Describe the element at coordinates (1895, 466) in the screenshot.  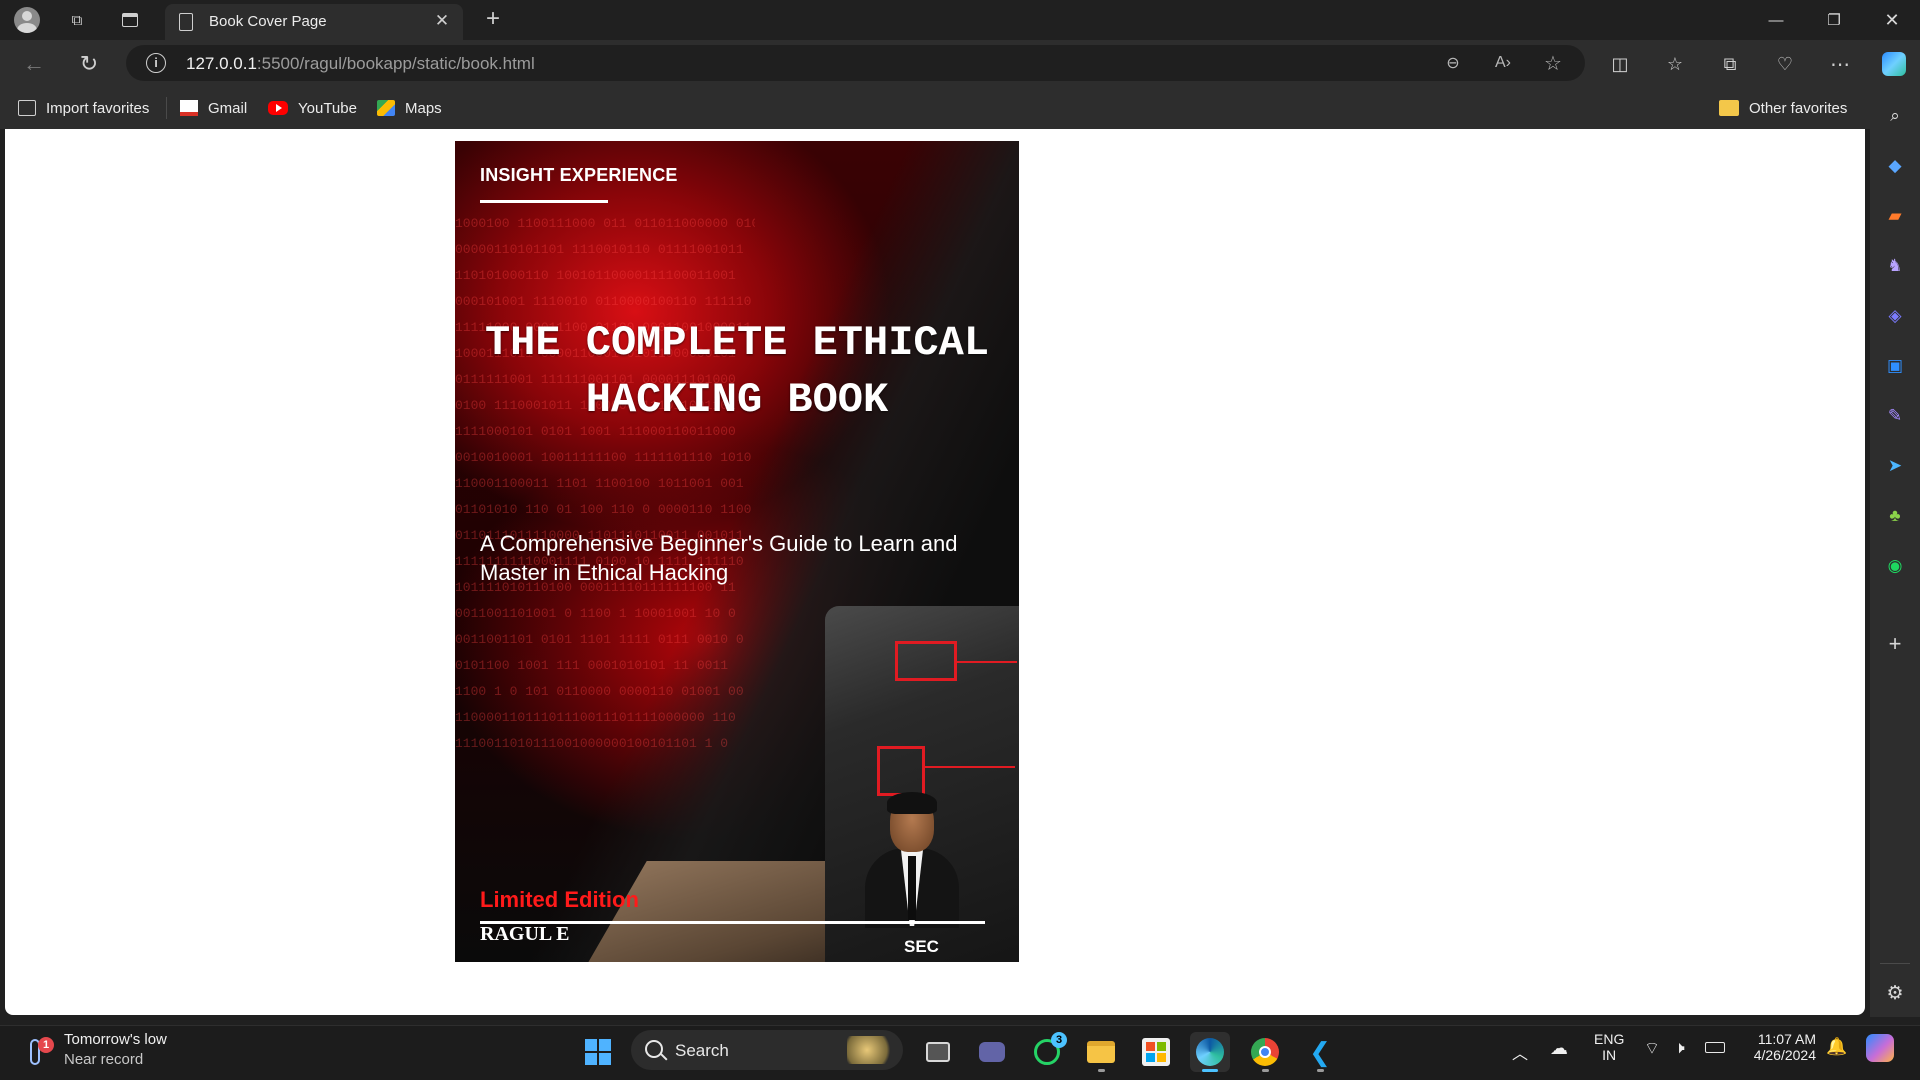
I see `telegram-icon: ➤` at that location.